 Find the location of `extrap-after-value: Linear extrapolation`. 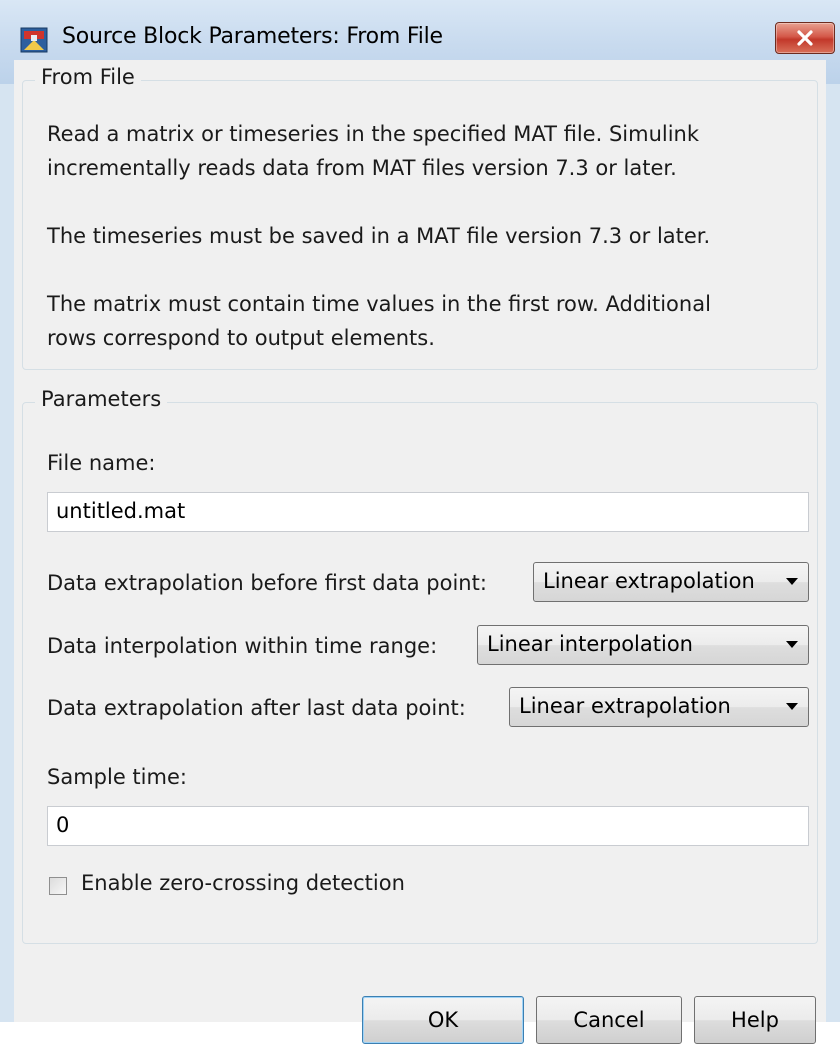

extrap-after-value: Linear extrapolation is located at coordinates (625, 706).